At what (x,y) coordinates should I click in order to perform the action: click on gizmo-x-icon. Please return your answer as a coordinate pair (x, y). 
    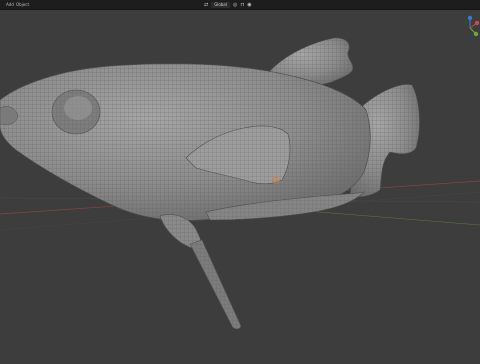
    Looking at the image, I should click on (477, 23).